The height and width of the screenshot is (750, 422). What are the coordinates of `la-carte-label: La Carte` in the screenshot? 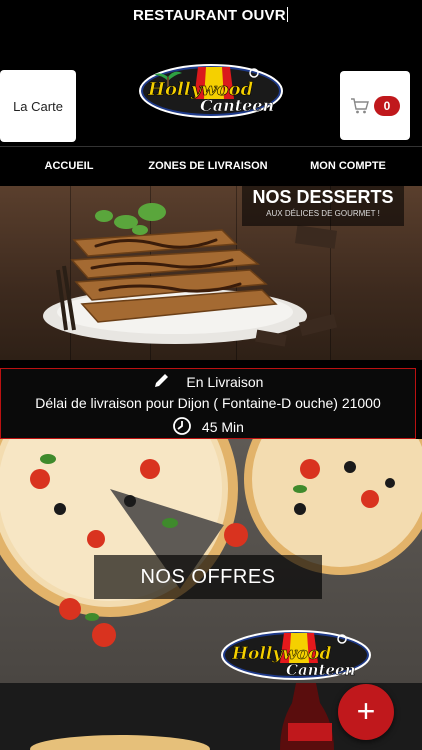 It's located at (38, 106).